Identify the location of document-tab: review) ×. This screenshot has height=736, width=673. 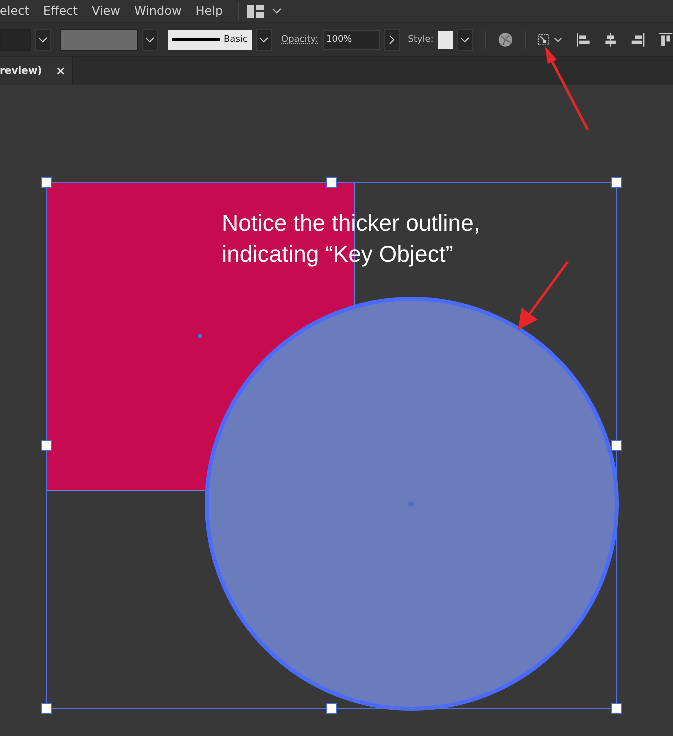
(36, 71).